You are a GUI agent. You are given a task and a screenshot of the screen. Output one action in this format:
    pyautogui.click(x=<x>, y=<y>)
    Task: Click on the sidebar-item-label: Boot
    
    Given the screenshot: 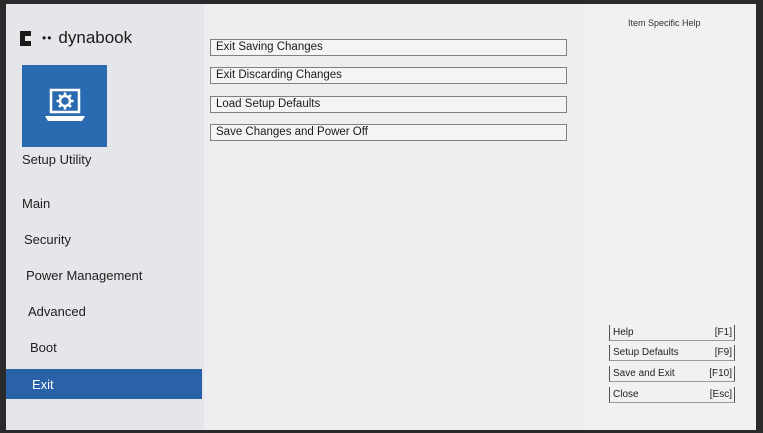 What is the action you would take?
    pyautogui.click(x=43, y=347)
    